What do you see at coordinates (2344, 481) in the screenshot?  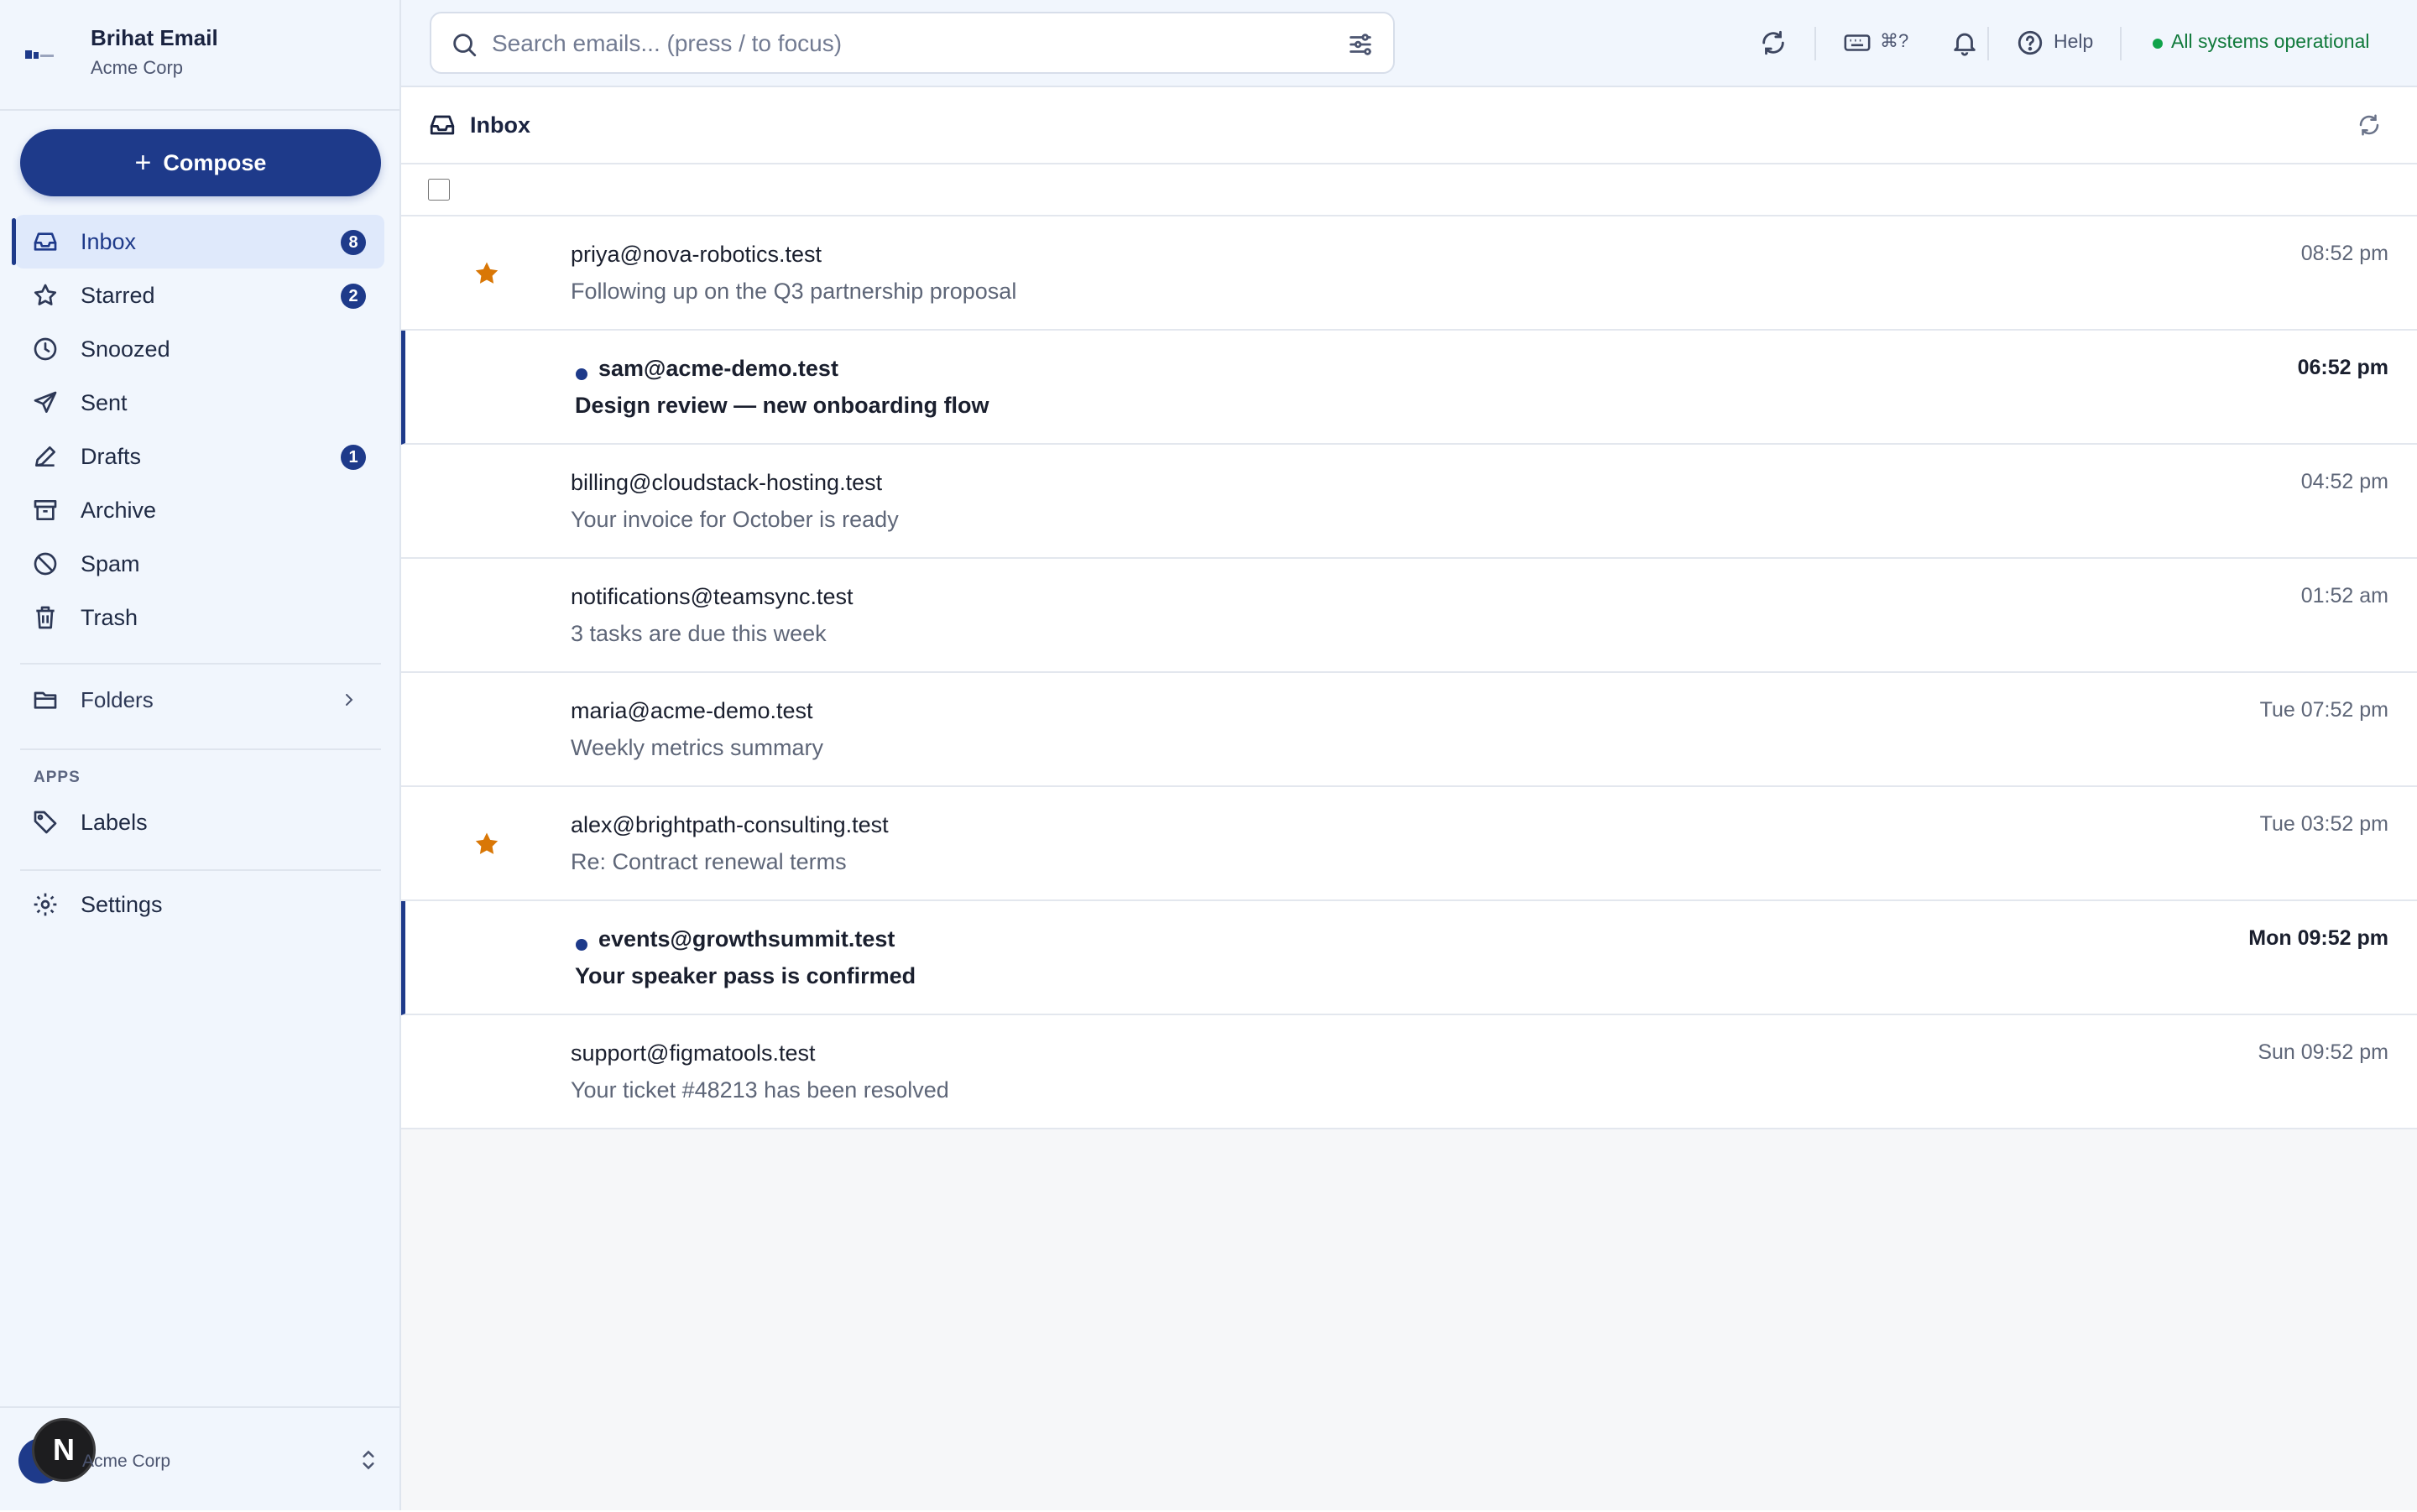 I see `email-time: 04:52 pm` at bounding box center [2344, 481].